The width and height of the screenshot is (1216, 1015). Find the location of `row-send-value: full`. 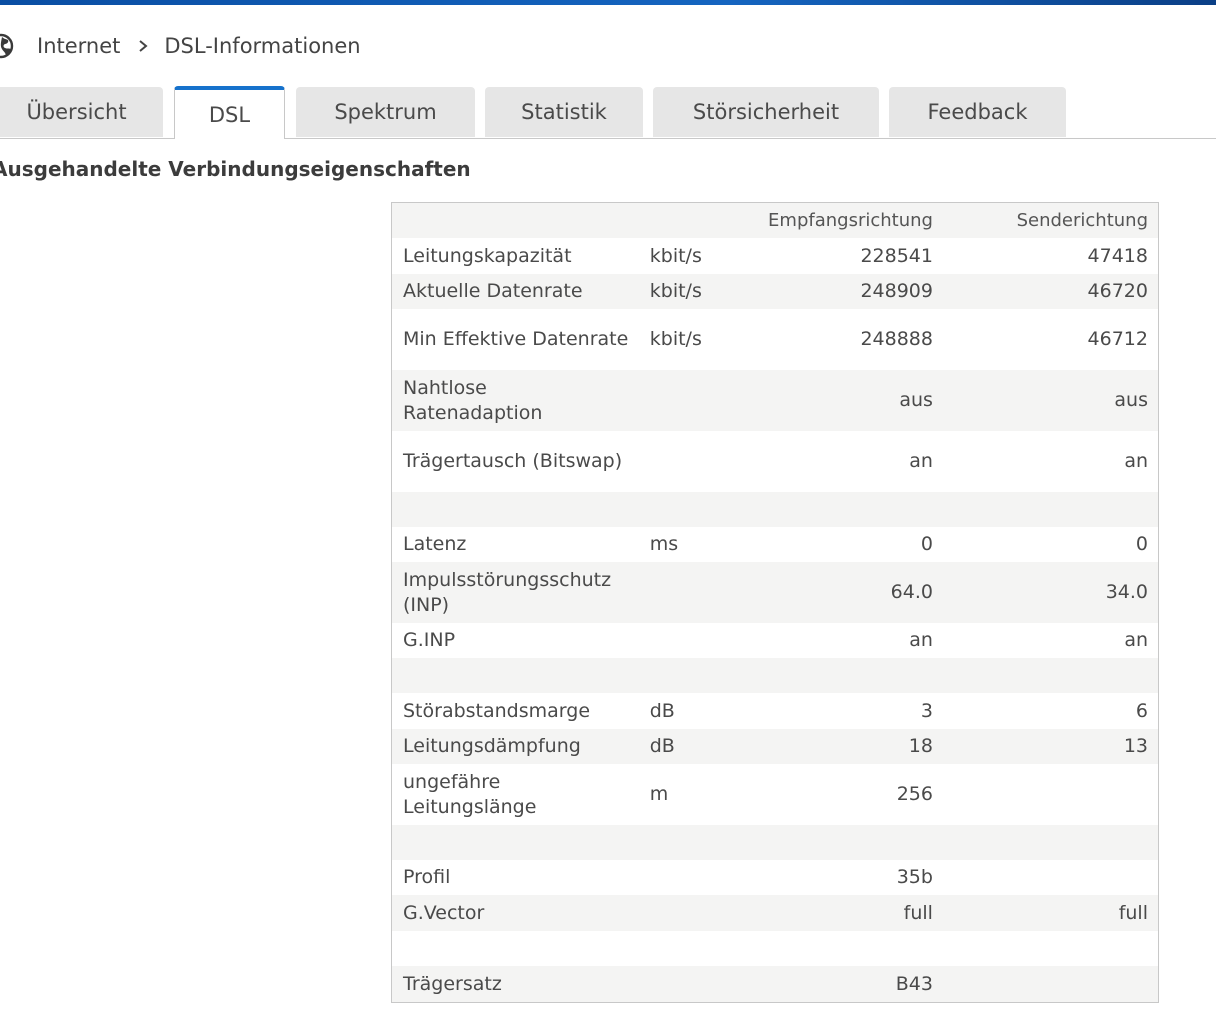

row-send-value: full is located at coordinates (1050, 913).